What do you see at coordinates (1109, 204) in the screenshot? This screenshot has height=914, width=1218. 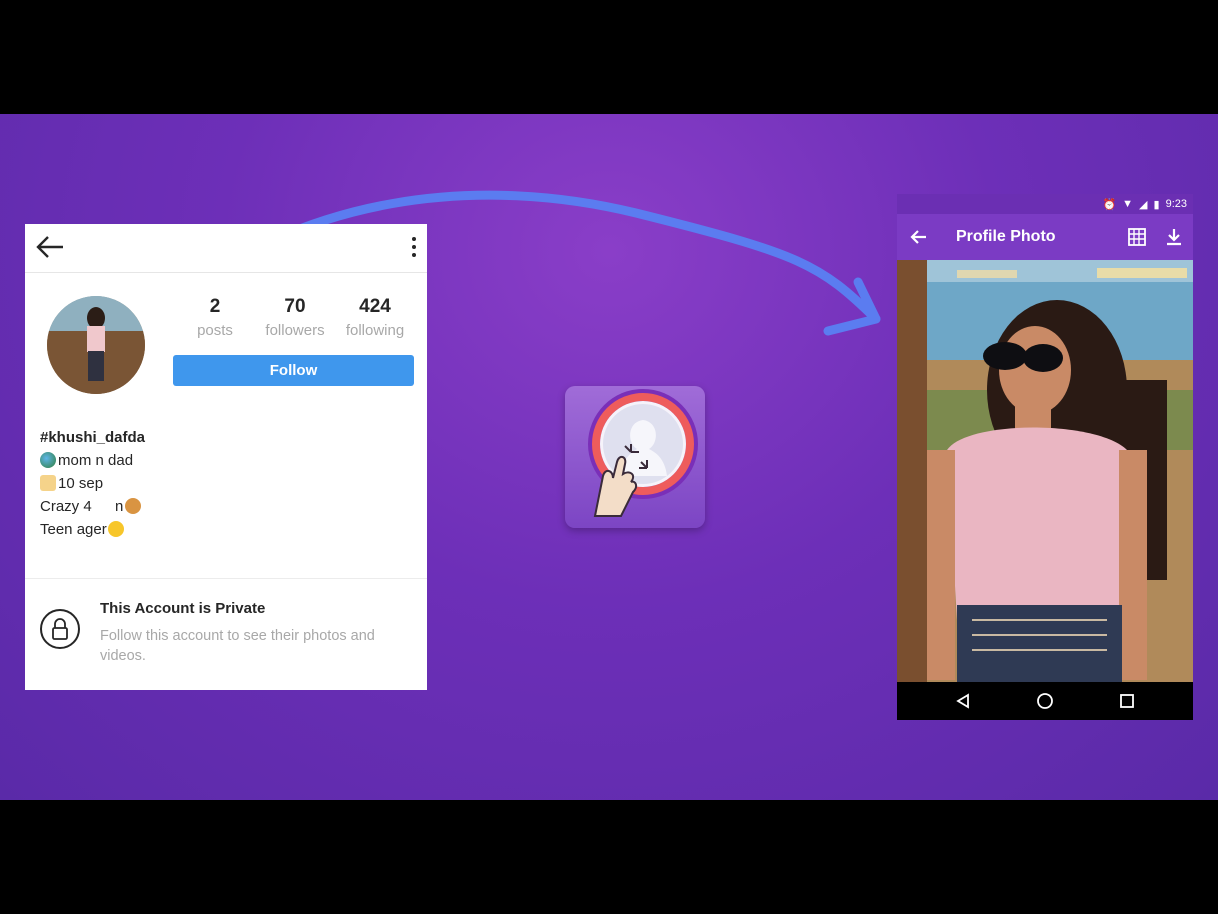 I see `alarm-icon: ⏰` at bounding box center [1109, 204].